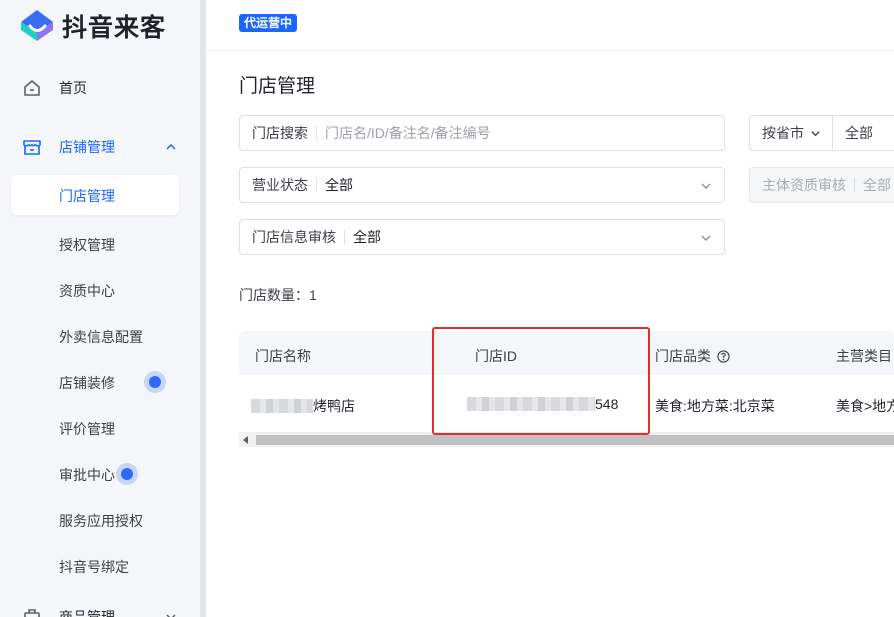 The image size is (894, 617). Describe the element at coordinates (278, 295) in the screenshot. I see `store-count: 门店数量：1` at that location.